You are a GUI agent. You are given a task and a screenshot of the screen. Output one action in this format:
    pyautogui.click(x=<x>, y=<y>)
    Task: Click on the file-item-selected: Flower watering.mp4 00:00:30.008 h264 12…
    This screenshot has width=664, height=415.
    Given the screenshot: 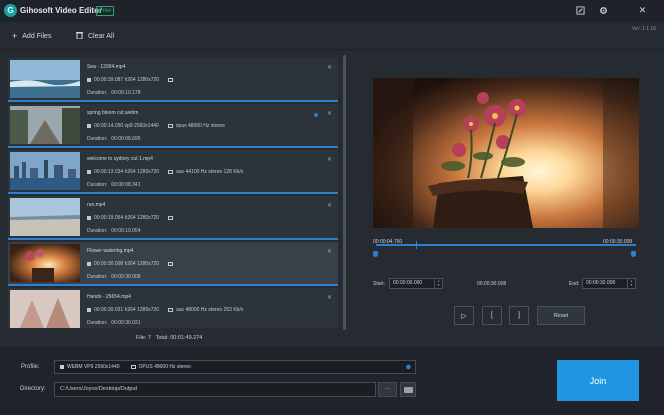 What is the action you would take?
    pyautogui.click(x=173, y=264)
    